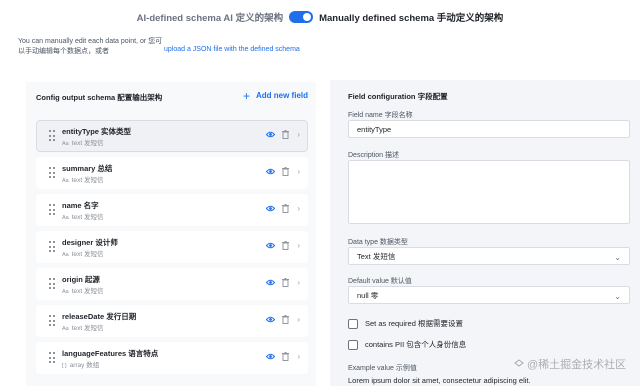 This screenshot has width=640, height=386. I want to click on field-type: [ ] array 数组, so click(80, 364).